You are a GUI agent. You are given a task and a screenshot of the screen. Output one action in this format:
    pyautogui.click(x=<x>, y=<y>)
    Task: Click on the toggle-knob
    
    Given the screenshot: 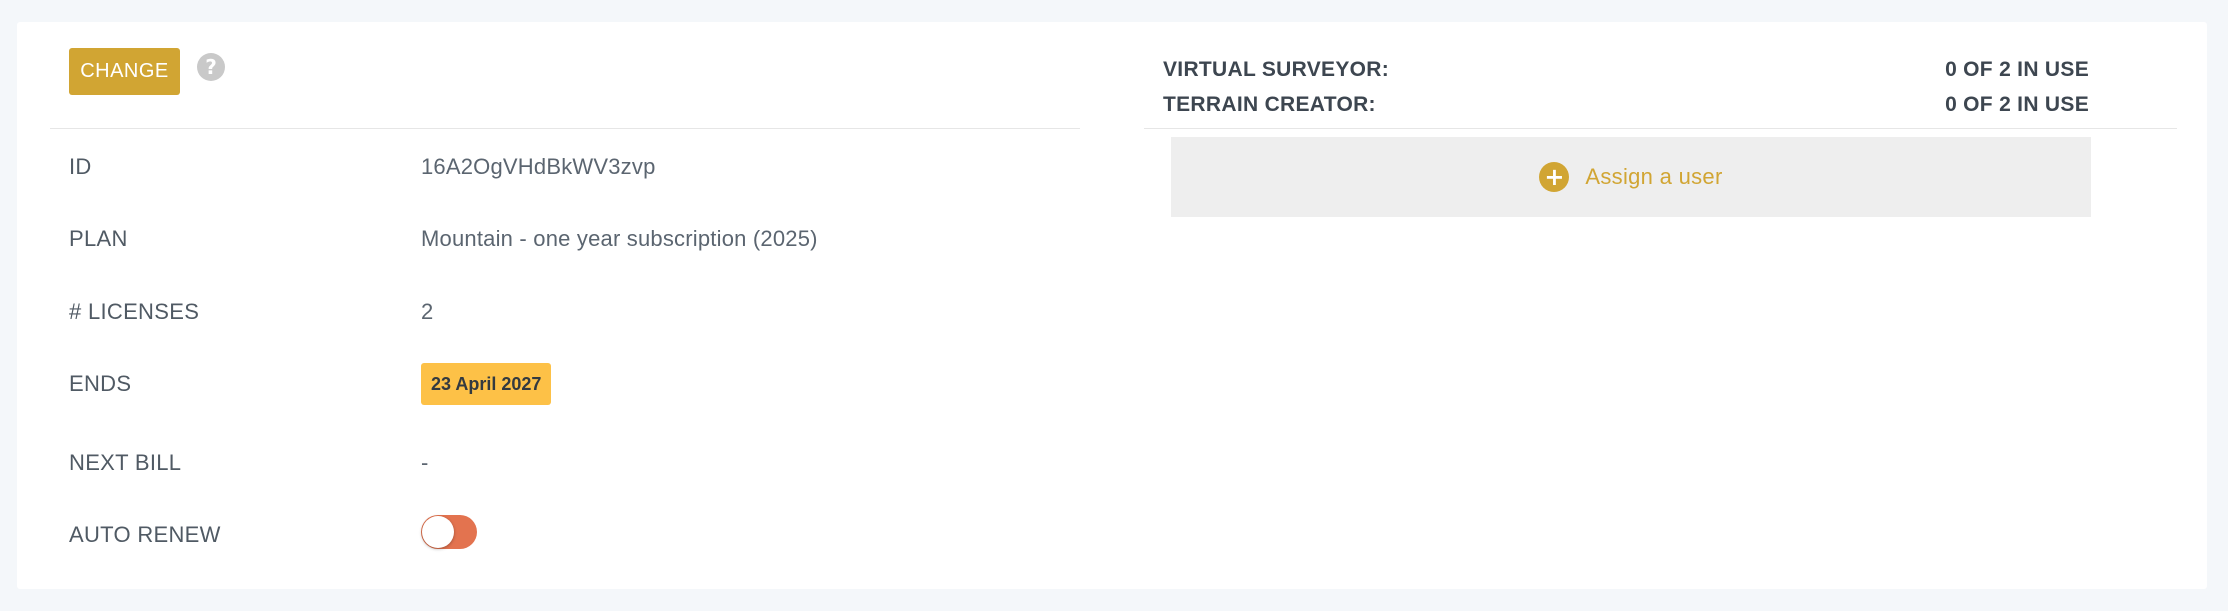 What is the action you would take?
    pyautogui.click(x=438, y=532)
    